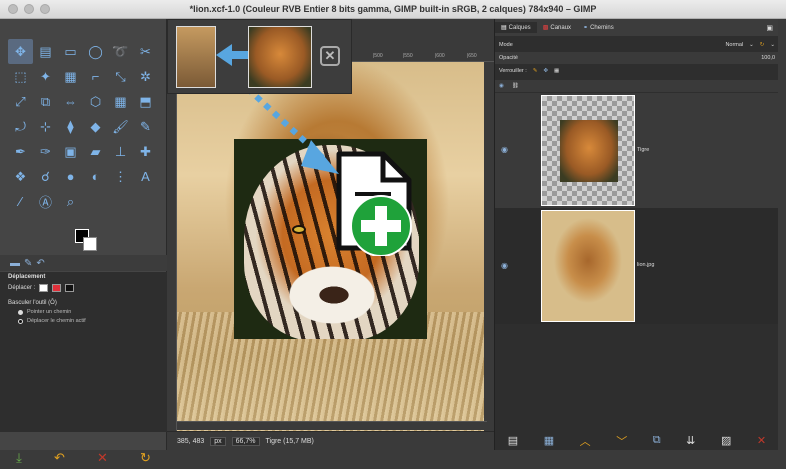  What do you see at coordinates (70, 151) in the screenshot?
I see `image-icon: ▣` at bounding box center [70, 151].